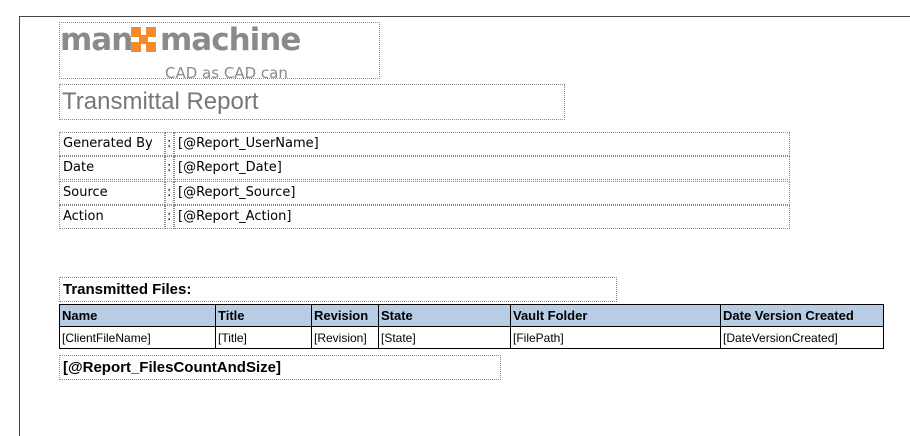 This screenshot has height=436, width=910. I want to click on page-border-top, so click(464, 16).